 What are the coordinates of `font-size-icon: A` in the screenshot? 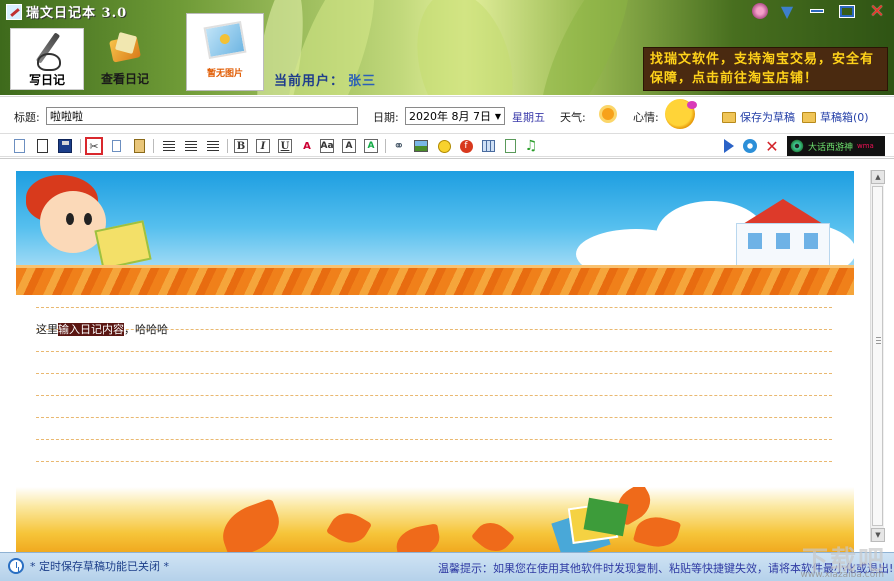 It's located at (349, 146).